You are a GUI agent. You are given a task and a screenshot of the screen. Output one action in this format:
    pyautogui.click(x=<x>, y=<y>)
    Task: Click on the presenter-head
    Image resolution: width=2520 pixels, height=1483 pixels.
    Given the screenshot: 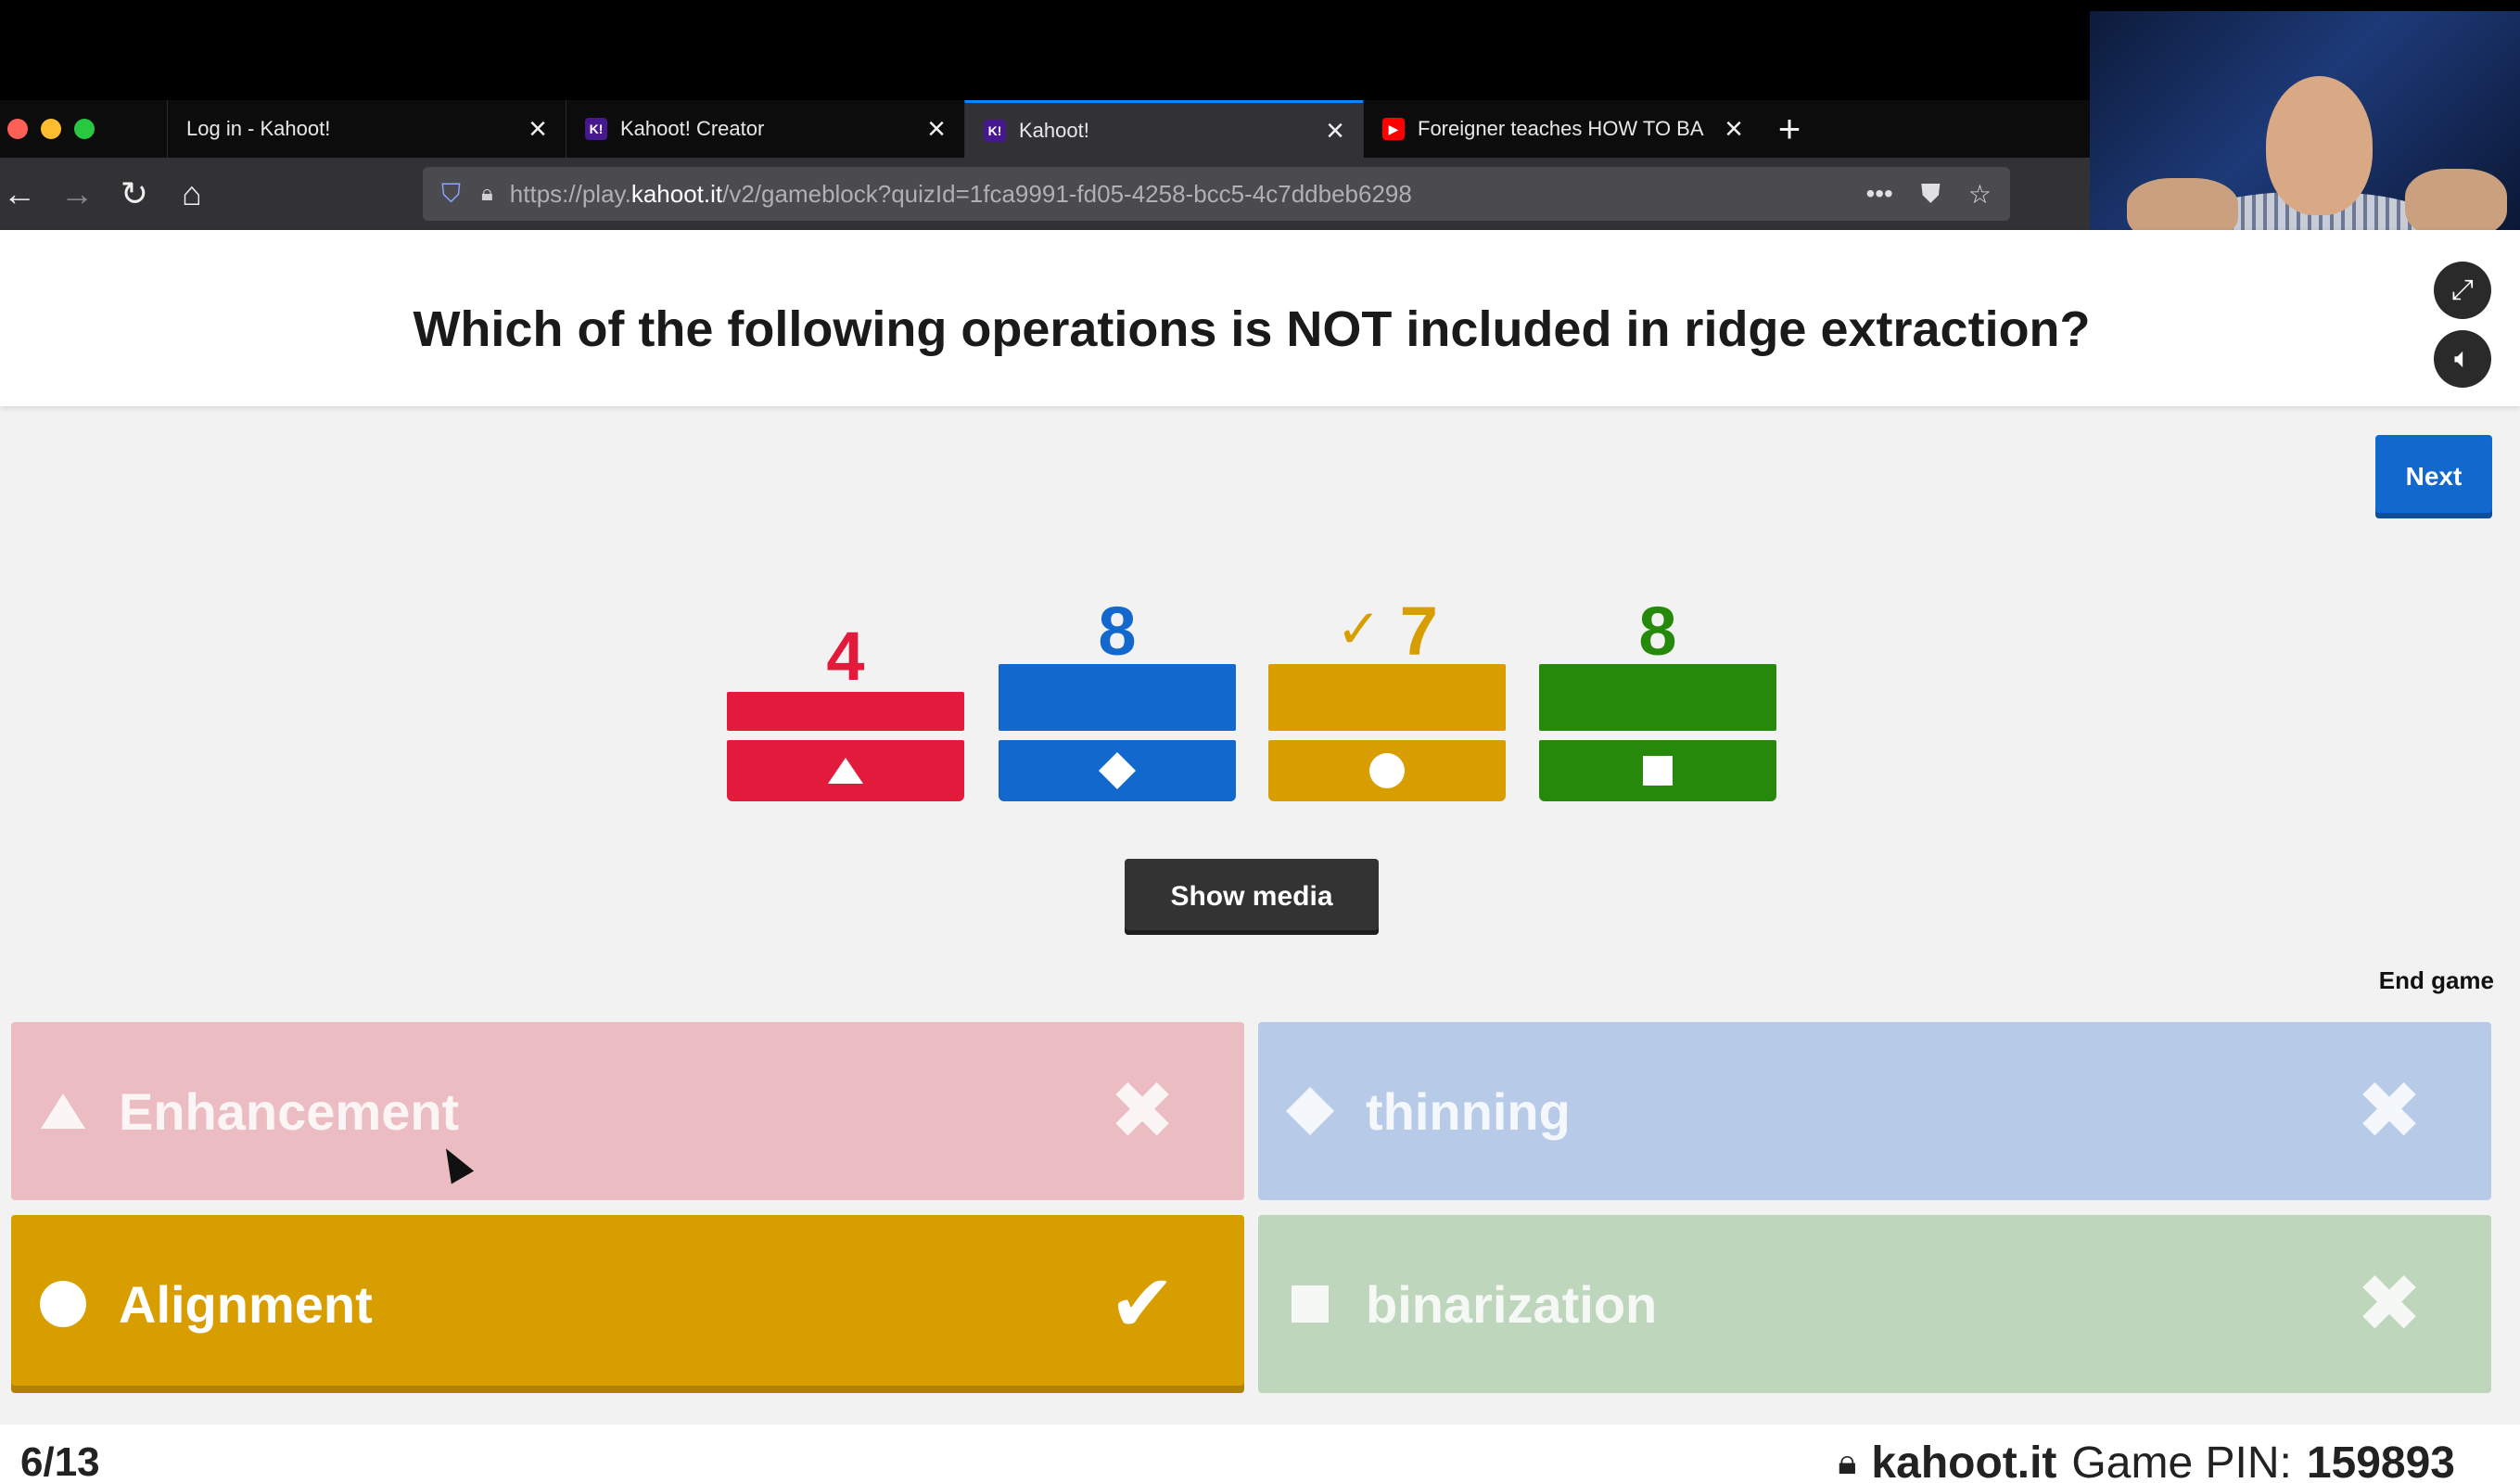 What is the action you would take?
    pyautogui.click(x=2319, y=145)
    